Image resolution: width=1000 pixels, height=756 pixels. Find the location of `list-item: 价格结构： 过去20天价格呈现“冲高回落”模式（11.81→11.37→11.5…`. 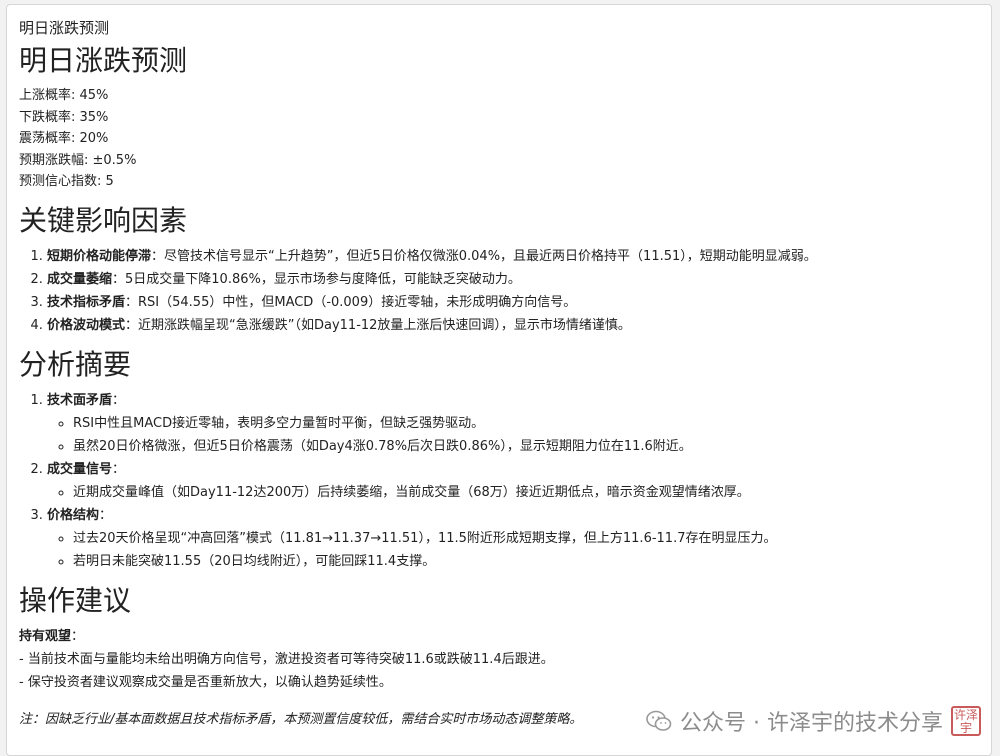

list-item: 价格结构： 过去20天价格呈现“冲高回落”模式（11.81→11.37→11.5… is located at coordinates (513, 538).